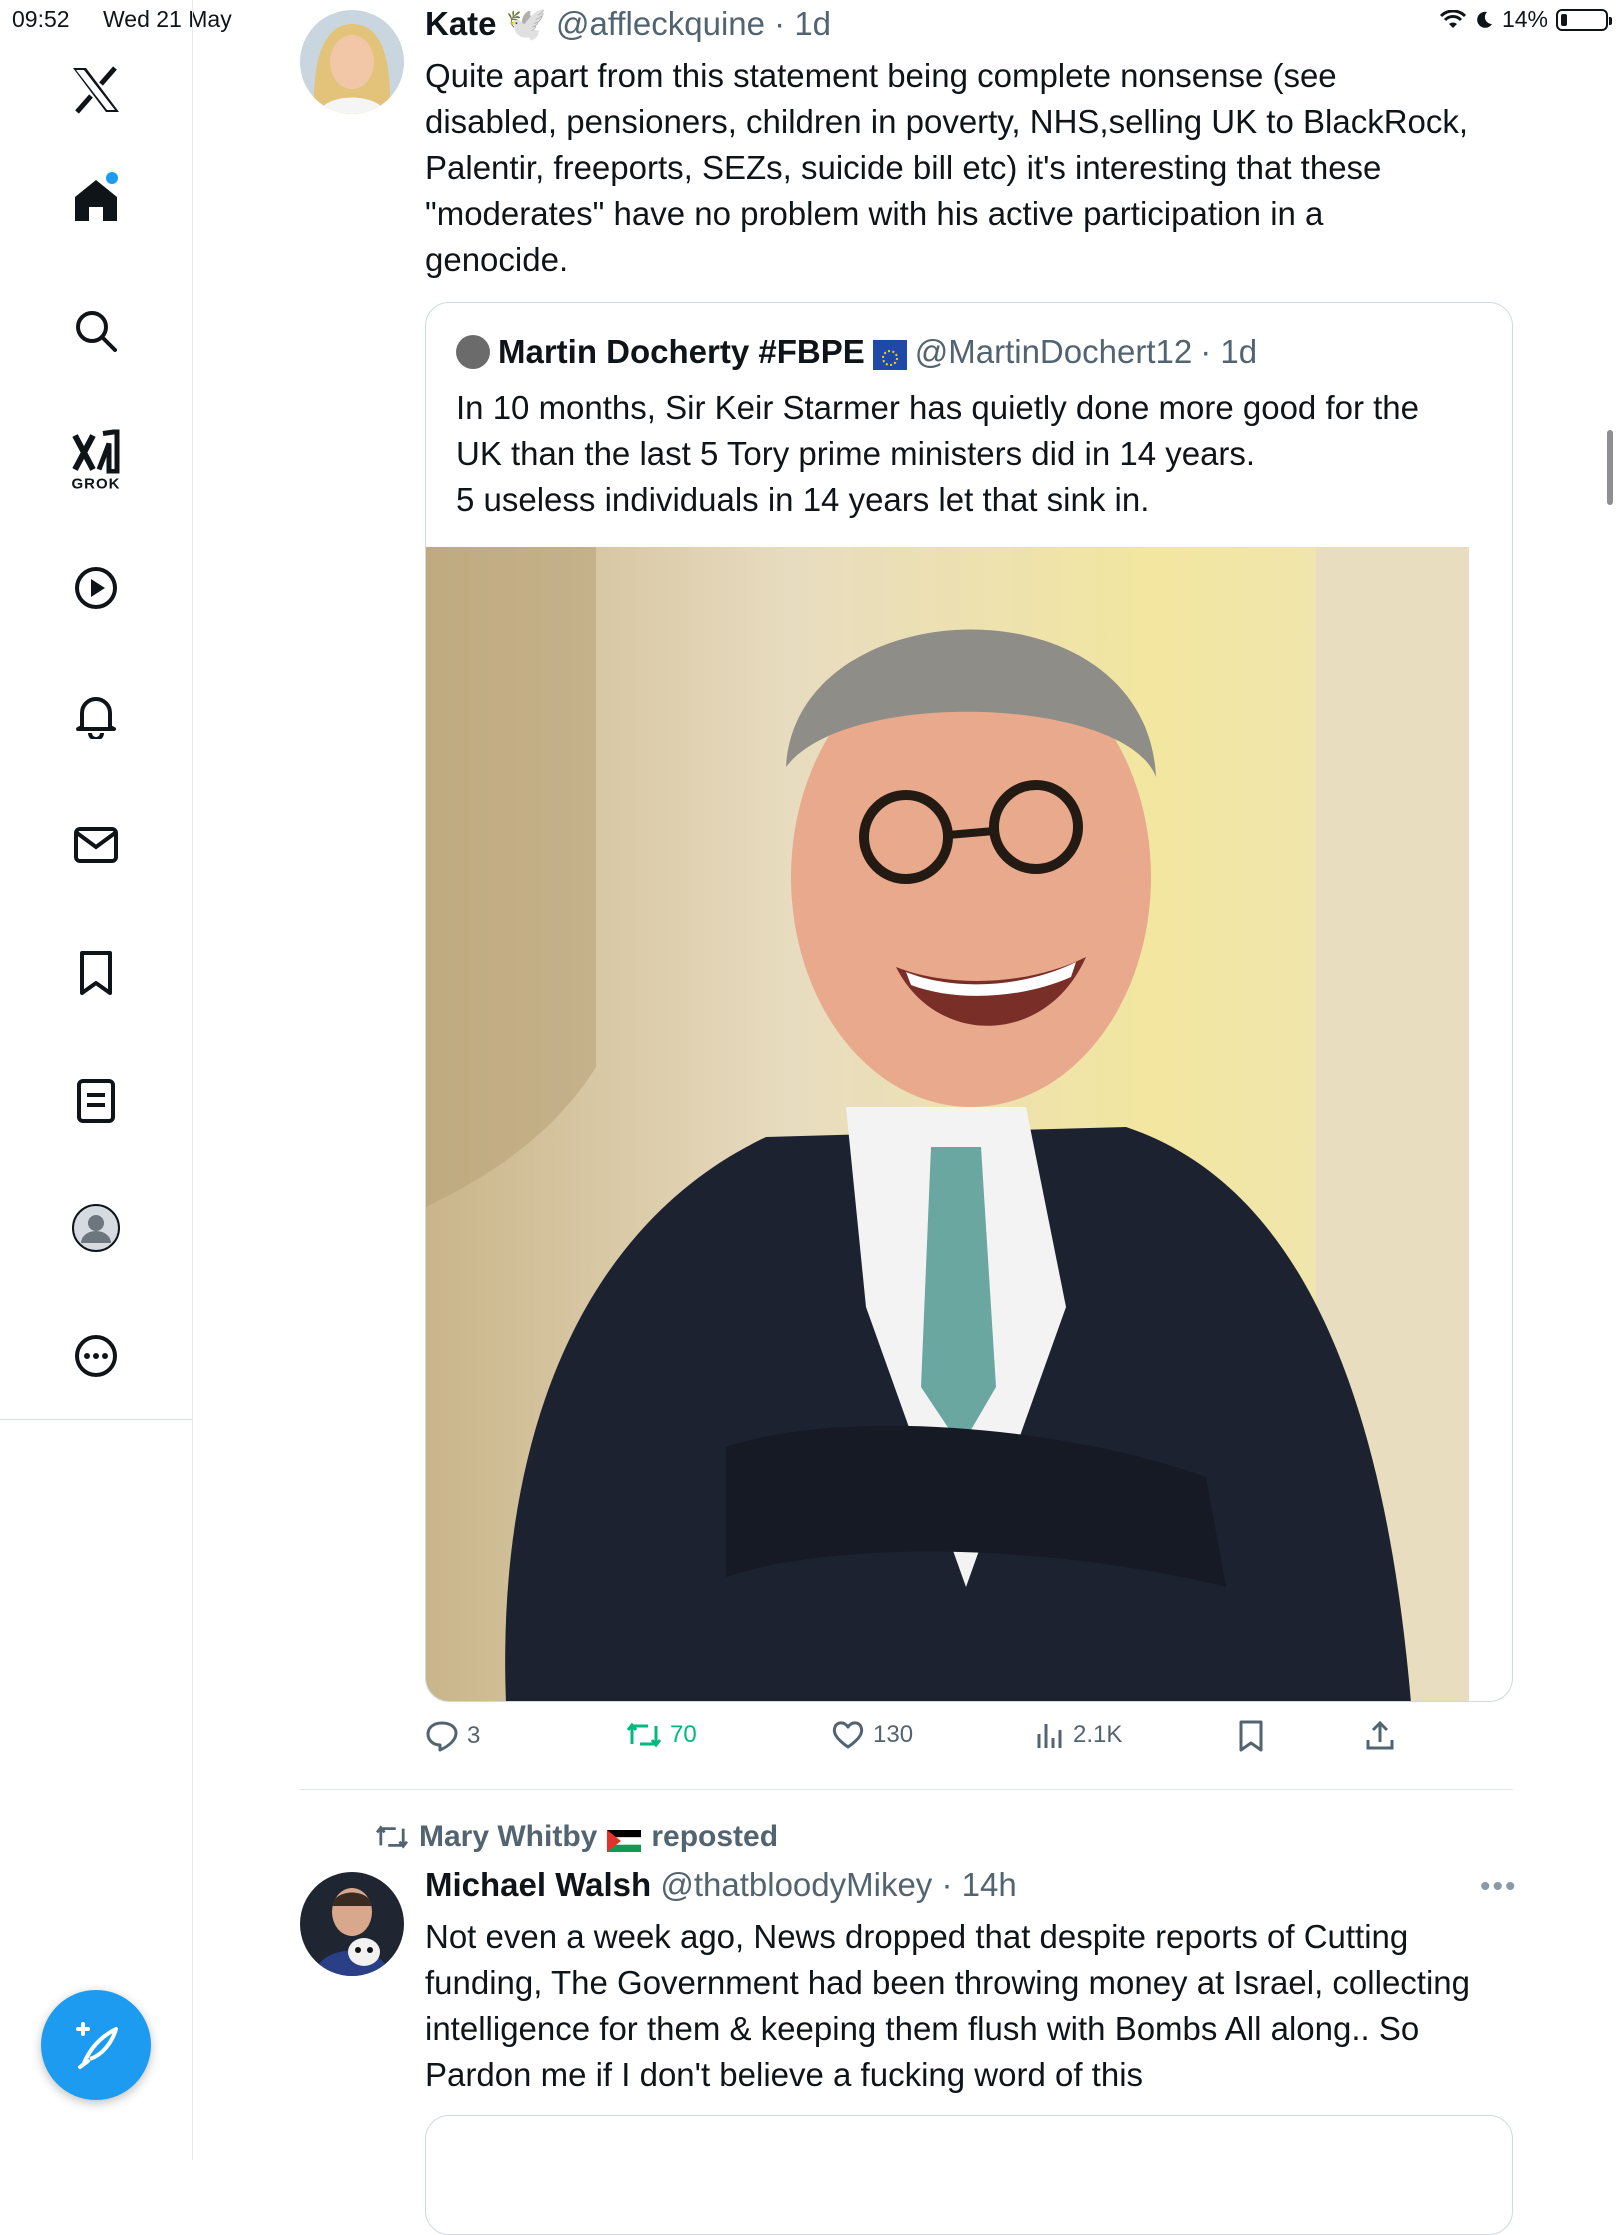 The image size is (1620, 2235). I want to click on share-button, so click(1380, 1736).